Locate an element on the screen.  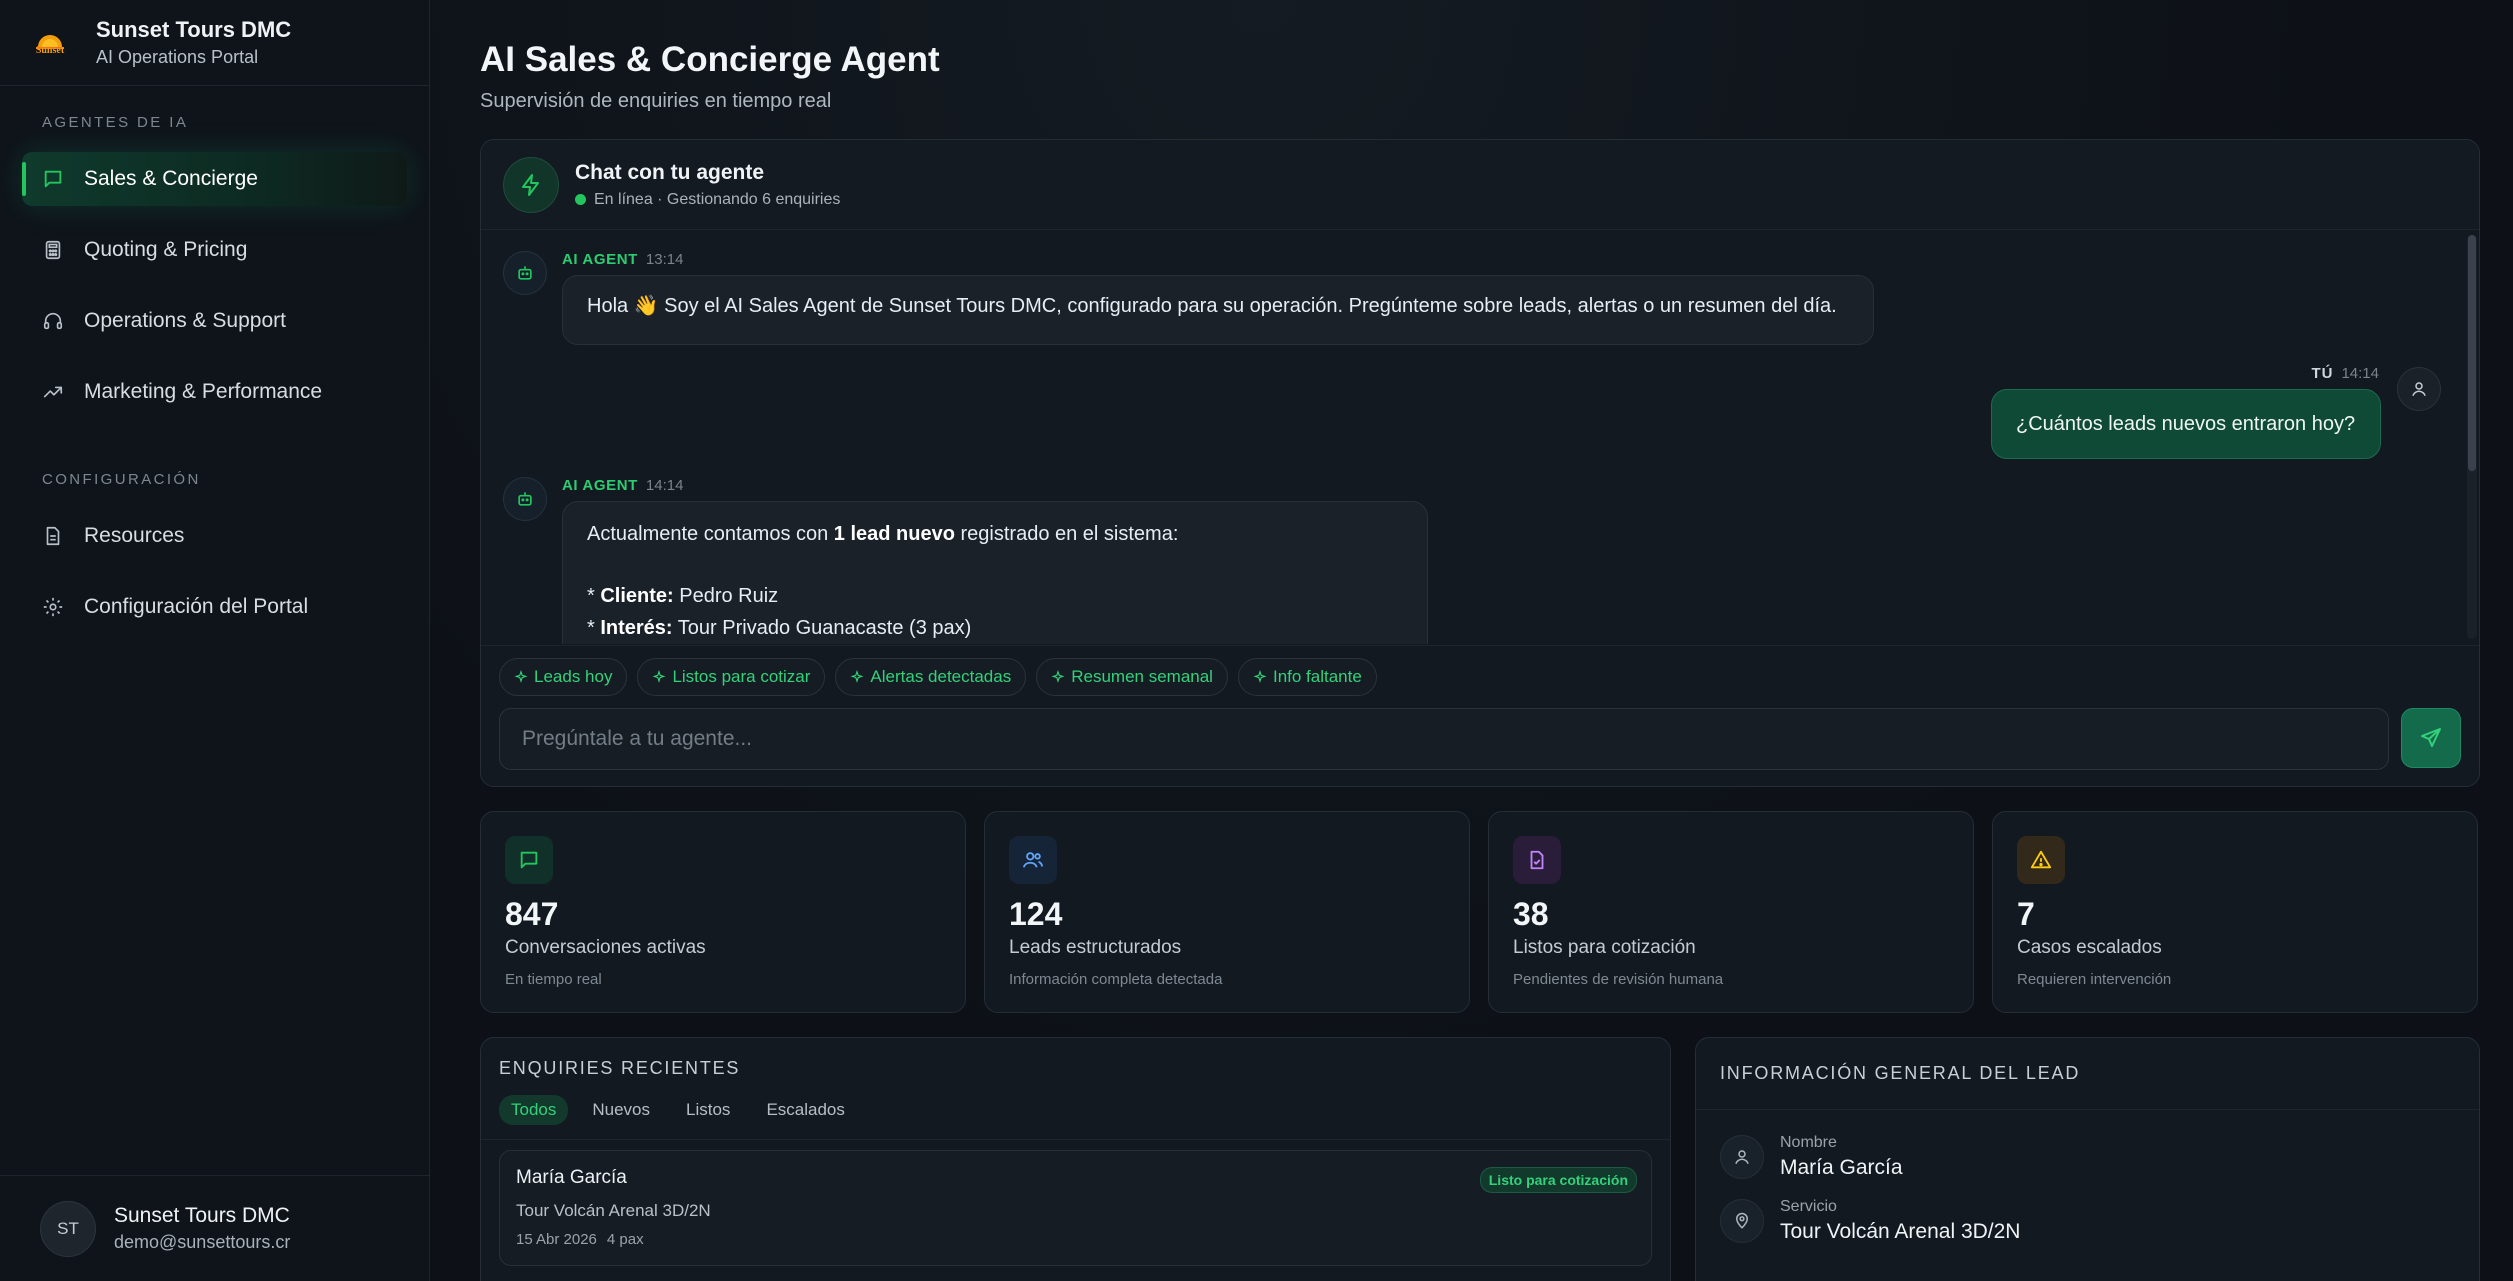
stat-note: Pendientes de revisión humana is located at coordinates (1618, 979).